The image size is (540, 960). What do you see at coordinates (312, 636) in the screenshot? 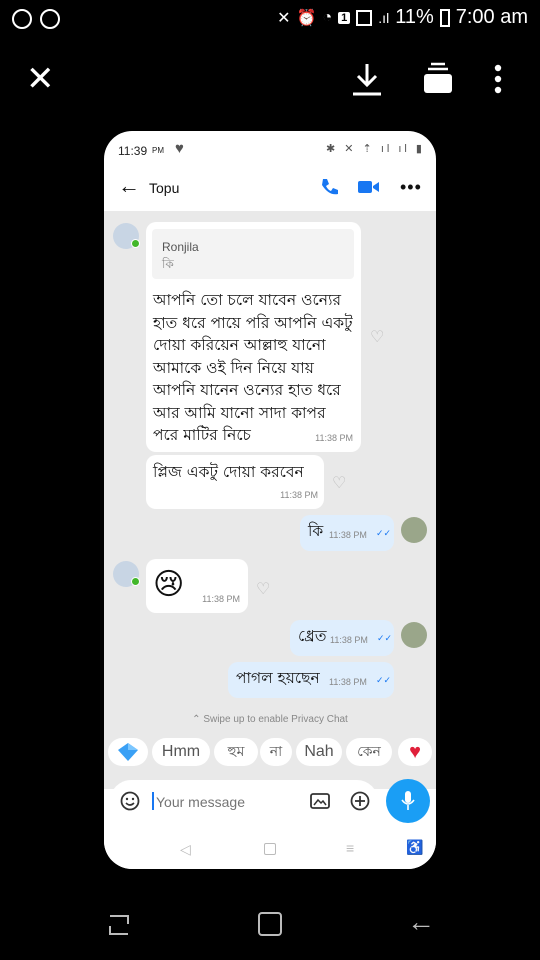
I see `message-text: ধ্রেত` at bounding box center [312, 636].